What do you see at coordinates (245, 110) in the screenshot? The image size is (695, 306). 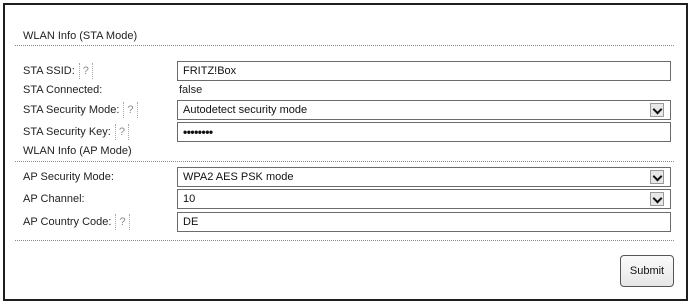 I see `sta-security-mode-selected: Autodetect security mode` at bounding box center [245, 110].